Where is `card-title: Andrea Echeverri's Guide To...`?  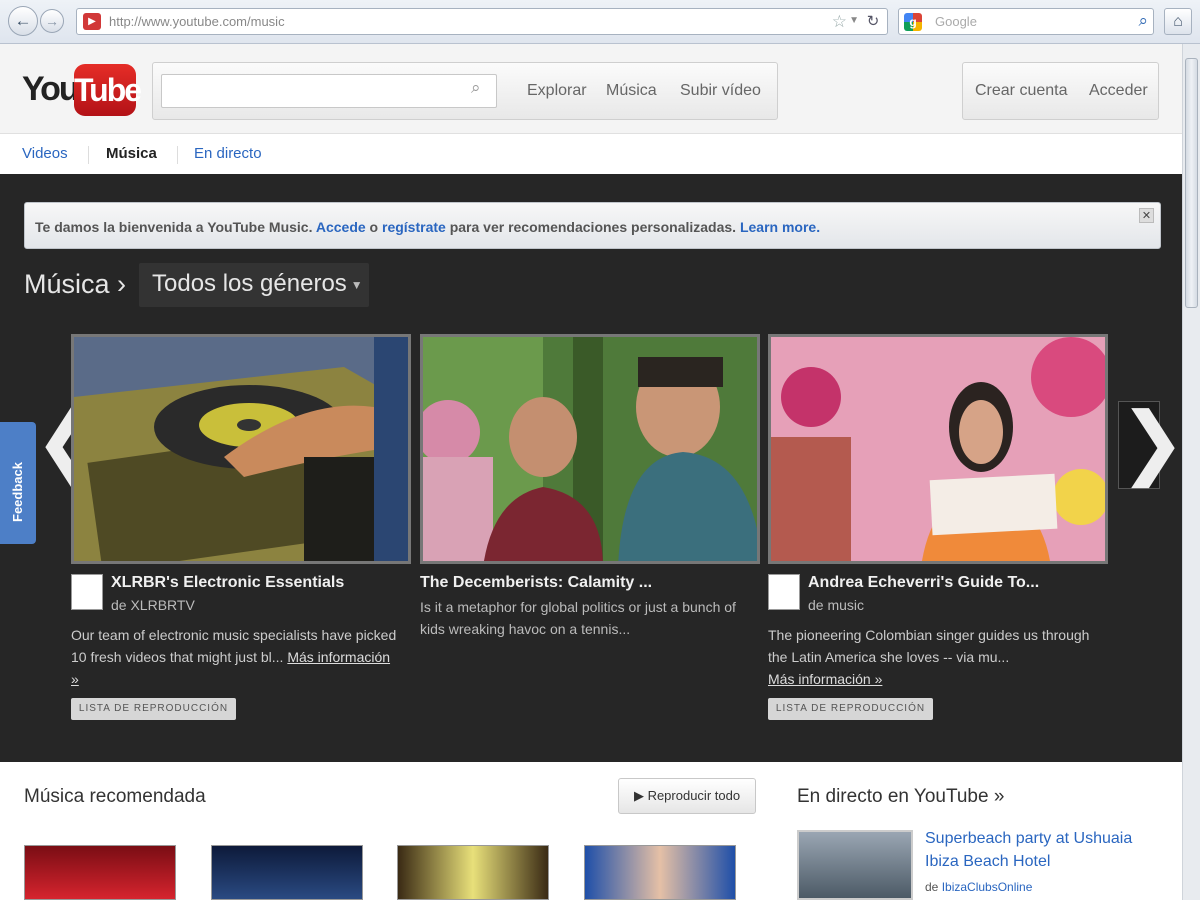
card-title: Andrea Echeverri's Guide To... is located at coordinates (923, 583).